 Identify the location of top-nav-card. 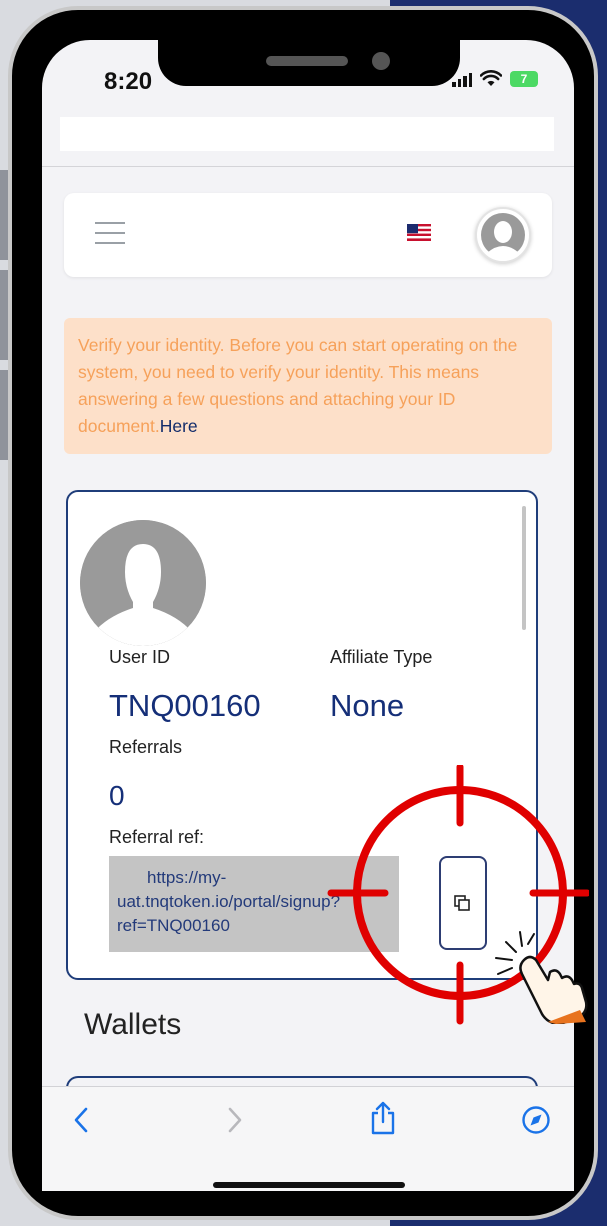
(308, 235).